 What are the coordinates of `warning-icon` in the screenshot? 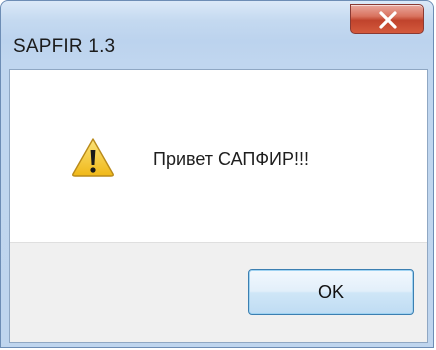 It's located at (93, 157).